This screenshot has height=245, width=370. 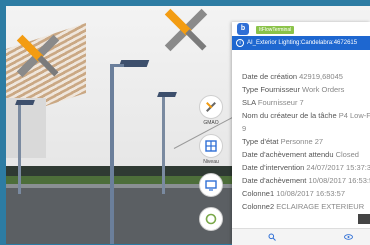 I want to click on panel-header: b ItFlowTerminal, so click(x=301, y=29).